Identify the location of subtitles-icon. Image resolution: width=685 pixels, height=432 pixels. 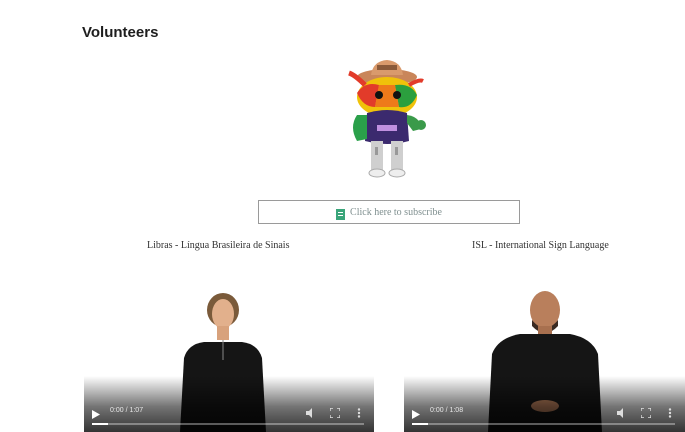
(341, 213).